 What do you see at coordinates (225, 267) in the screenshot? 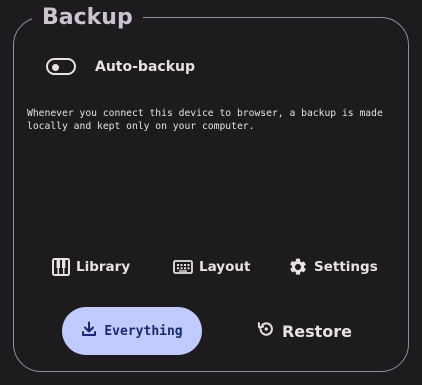
I see `layout-label: Layout` at bounding box center [225, 267].